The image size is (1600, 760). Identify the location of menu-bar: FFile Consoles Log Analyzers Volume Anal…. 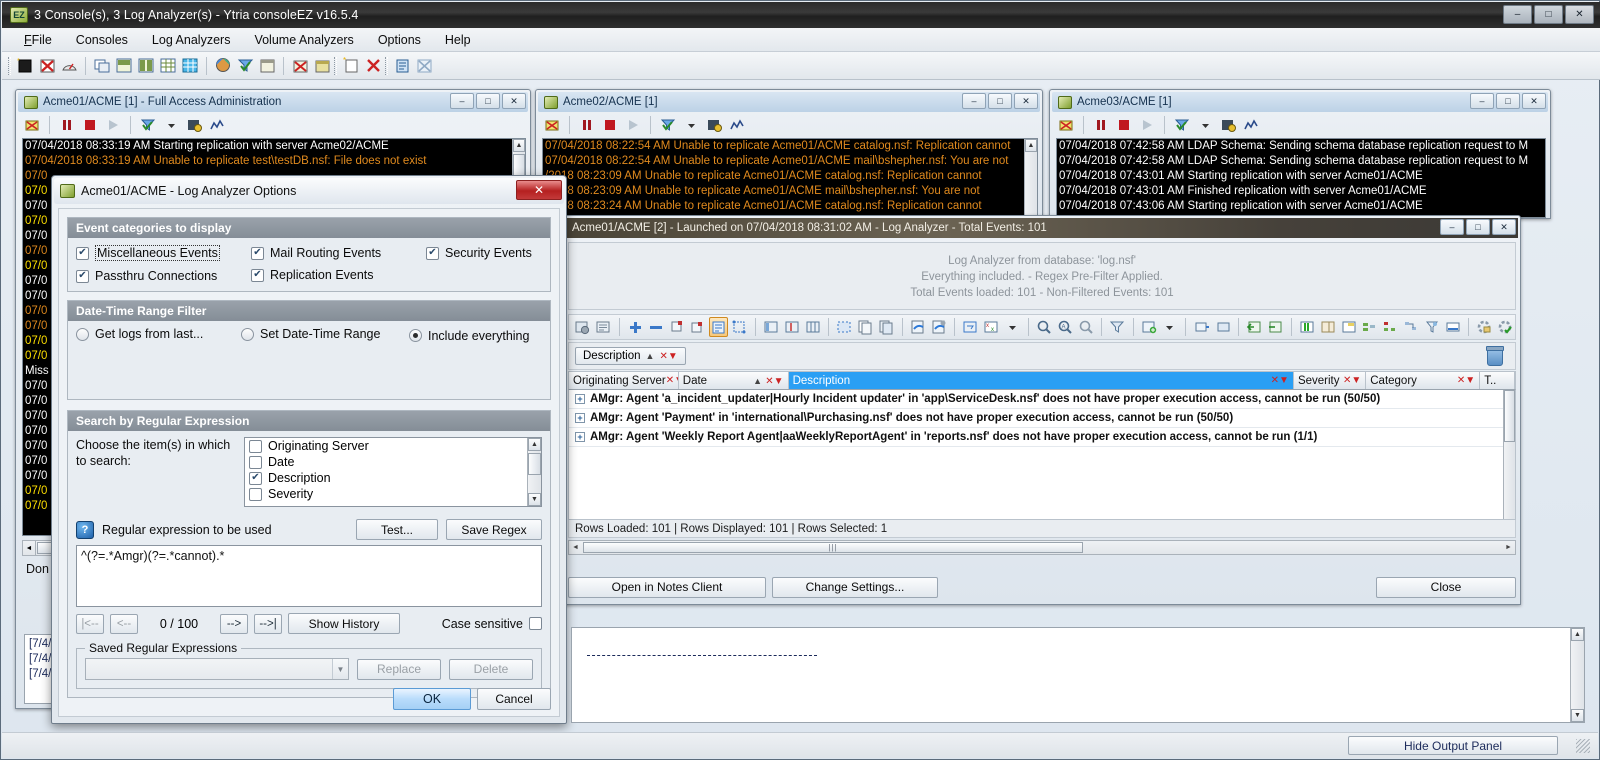
(801, 40).